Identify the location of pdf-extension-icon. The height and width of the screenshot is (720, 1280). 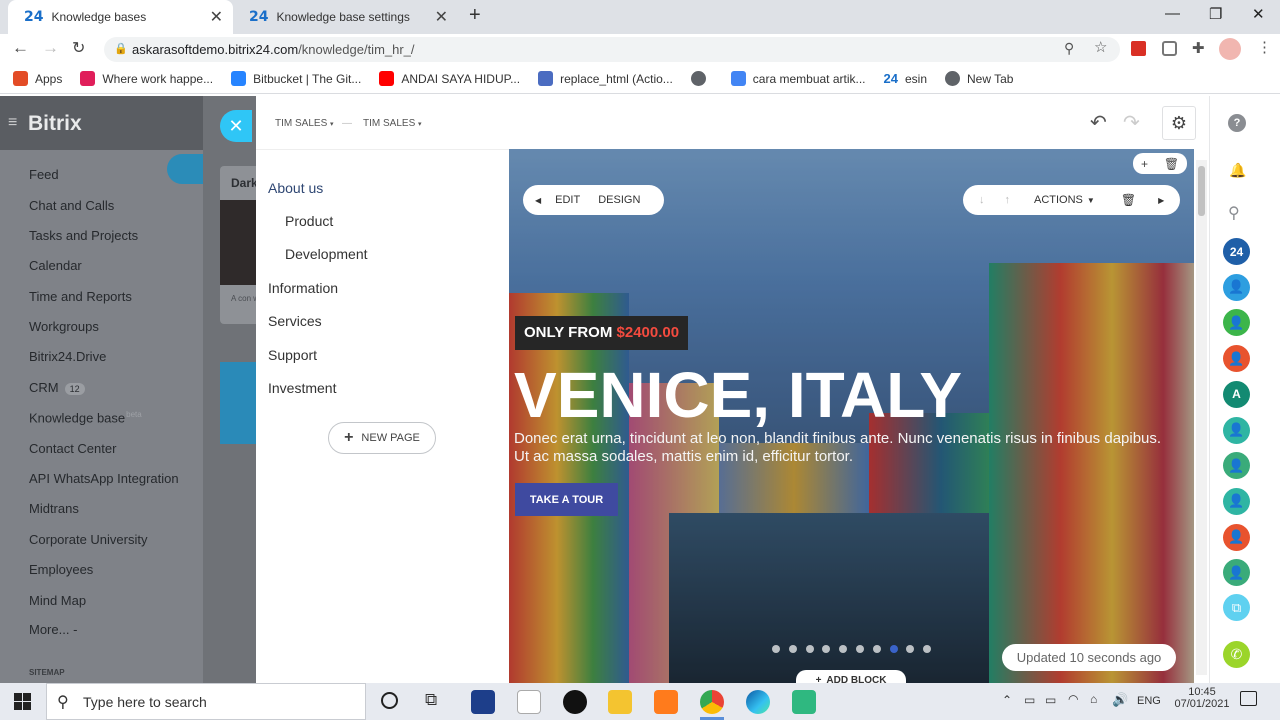
(1138, 48).